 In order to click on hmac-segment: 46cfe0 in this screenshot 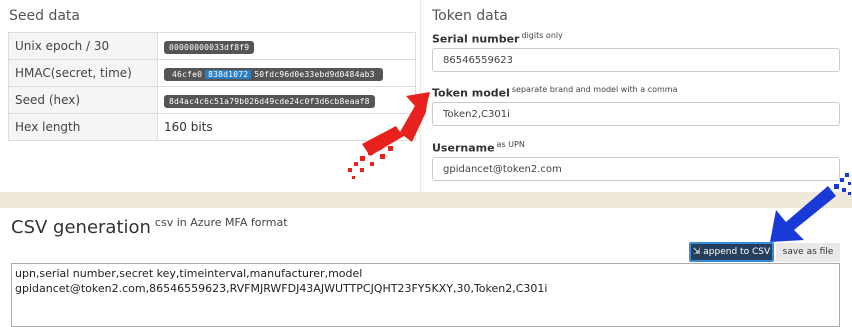, I will do `click(187, 74)`.